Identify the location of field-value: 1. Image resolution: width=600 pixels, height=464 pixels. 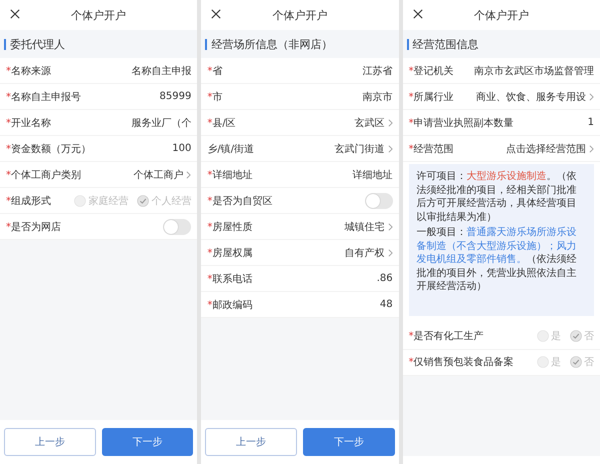
(591, 122).